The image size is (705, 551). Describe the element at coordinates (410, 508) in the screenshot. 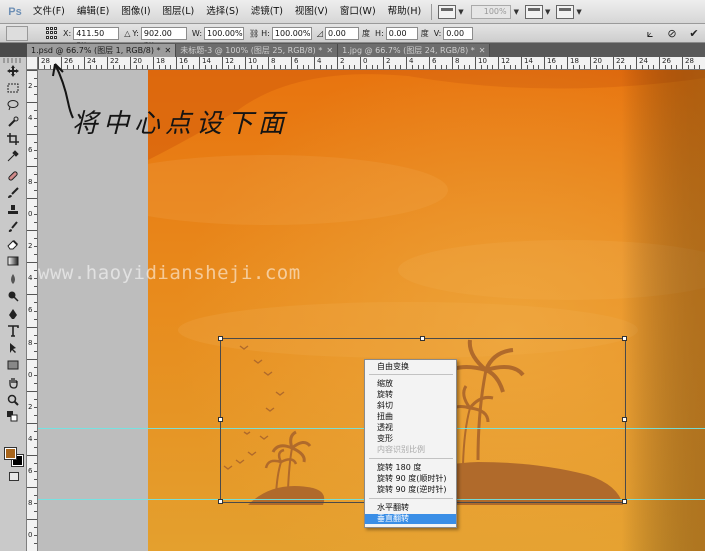

I see `menu-item-flip-horizontal: 水平翻转` at that location.